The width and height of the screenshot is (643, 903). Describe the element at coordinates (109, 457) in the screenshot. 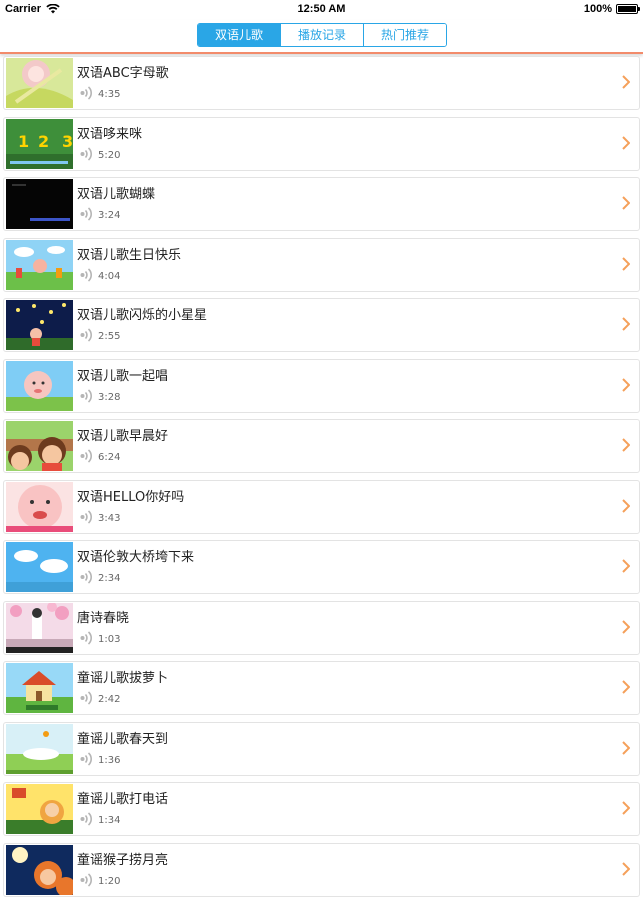

I see `item-duration: 6:24` at that location.